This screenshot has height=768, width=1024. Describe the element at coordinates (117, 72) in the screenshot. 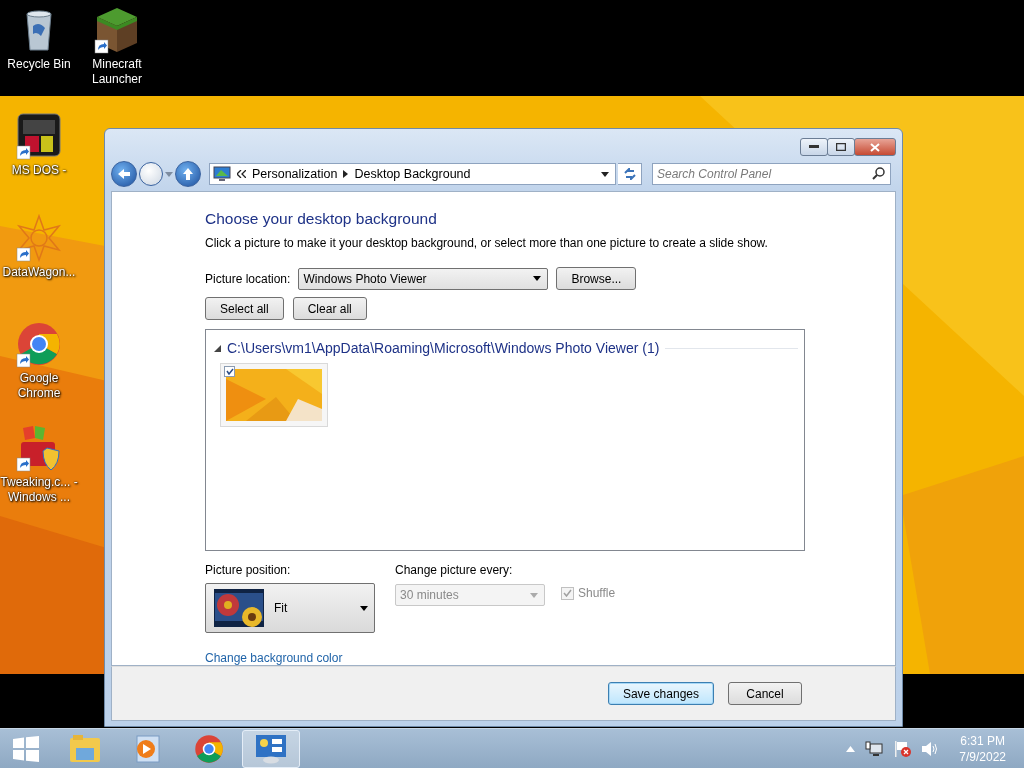

I see `desktop-icon-label: Minecraft Launcher` at that location.